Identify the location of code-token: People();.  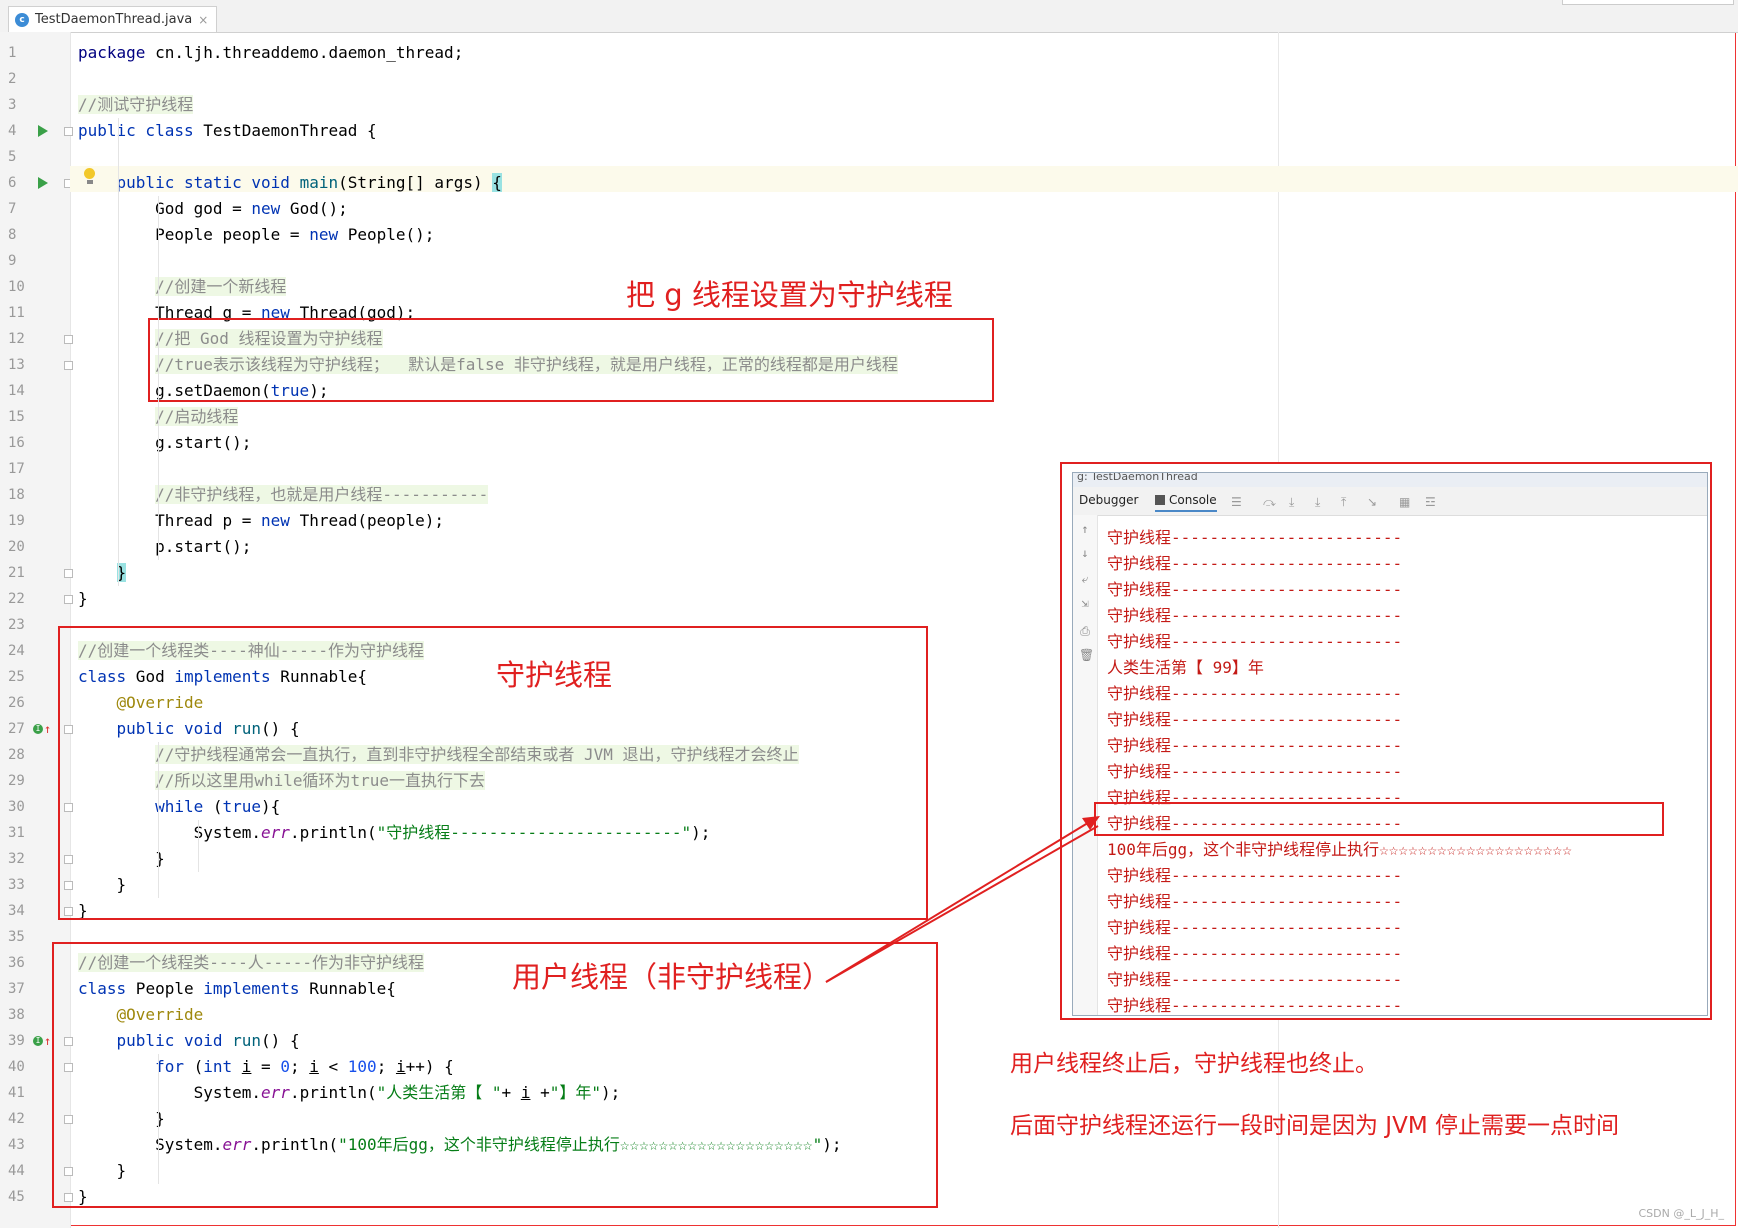
(386, 234).